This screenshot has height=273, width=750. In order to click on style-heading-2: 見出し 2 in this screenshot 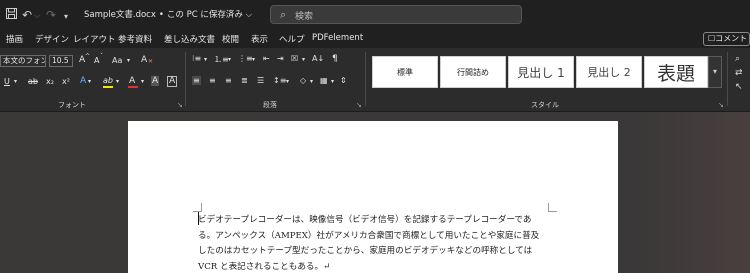, I will do `click(609, 72)`.